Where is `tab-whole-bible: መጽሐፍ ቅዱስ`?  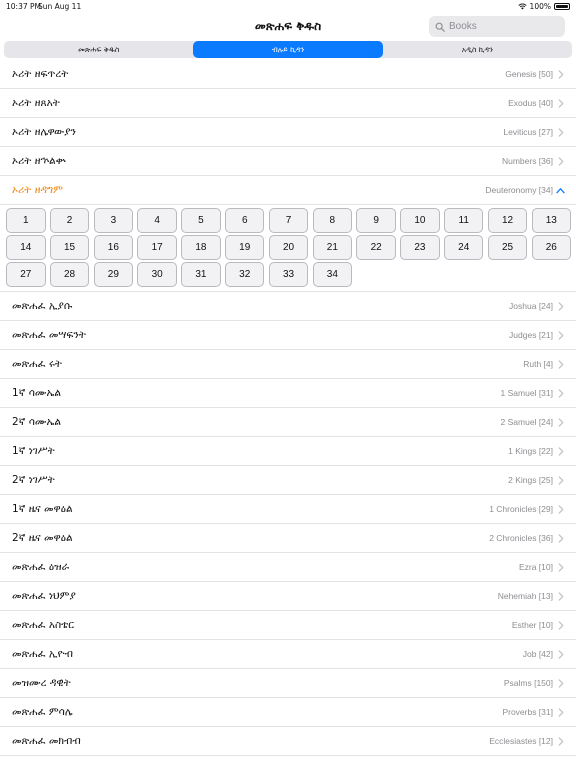
tab-whole-bible: መጽሐፍ ቅዱስ is located at coordinates (98, 49).